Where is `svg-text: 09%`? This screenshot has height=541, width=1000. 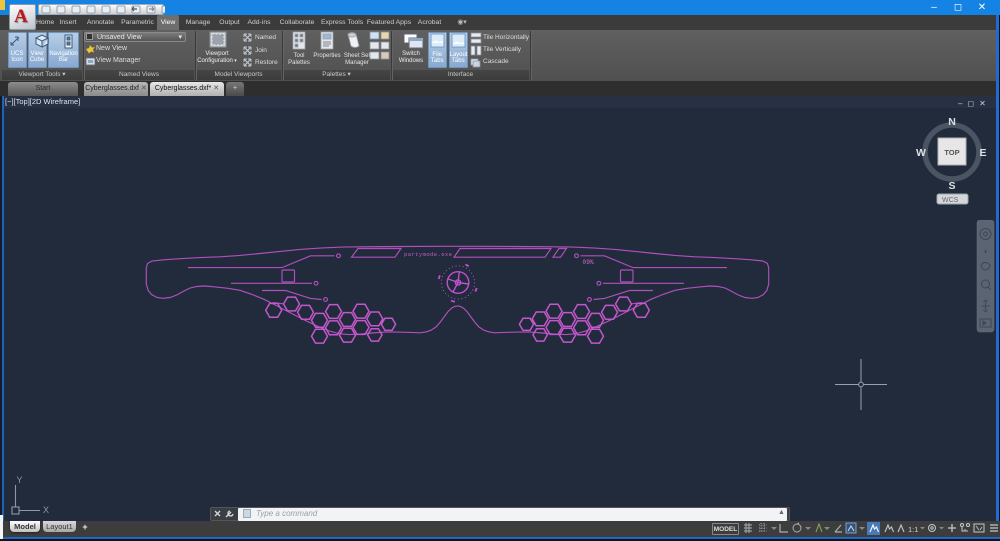 svg-text: 09% is located at coordinates (588, 262).